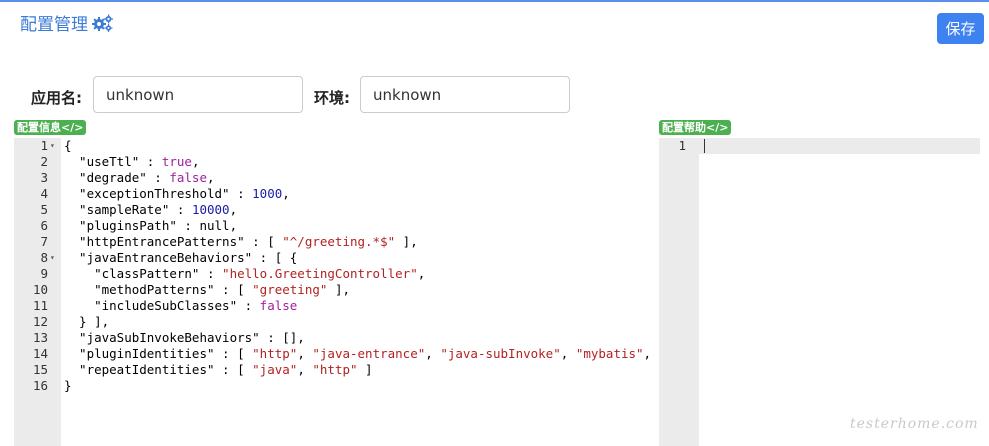 This screenshot has height=446, width=989. I want to click on code-line: 4 "exceptionThreshold" : 1000,, so click(336, 194).